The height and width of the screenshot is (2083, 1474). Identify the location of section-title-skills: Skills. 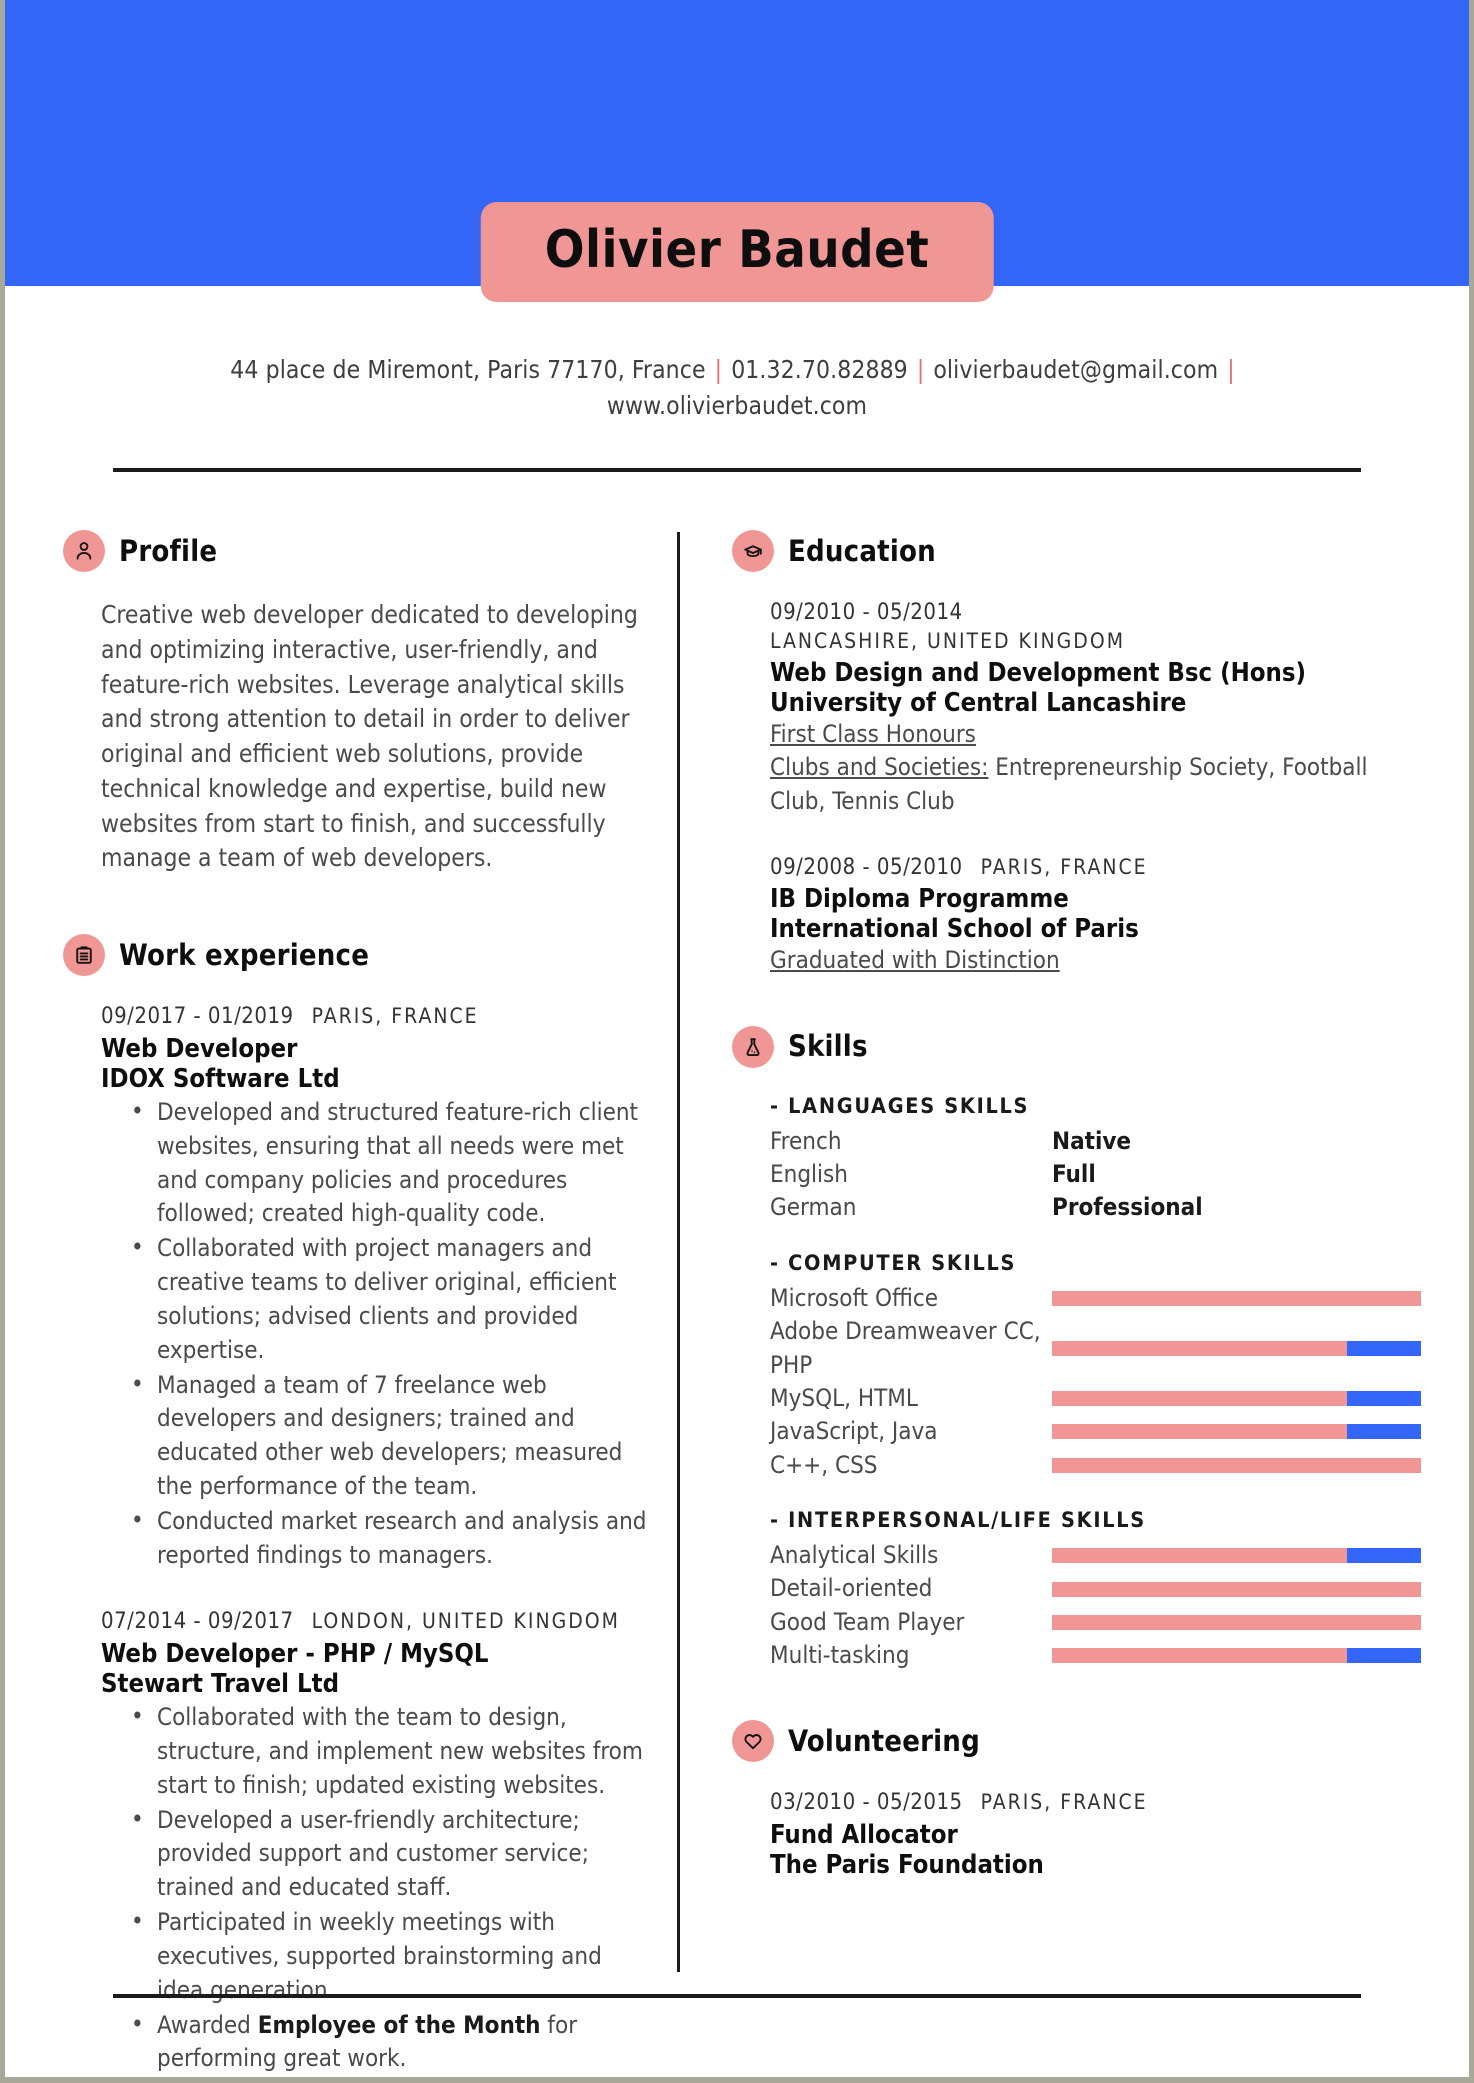
(828, 1046).